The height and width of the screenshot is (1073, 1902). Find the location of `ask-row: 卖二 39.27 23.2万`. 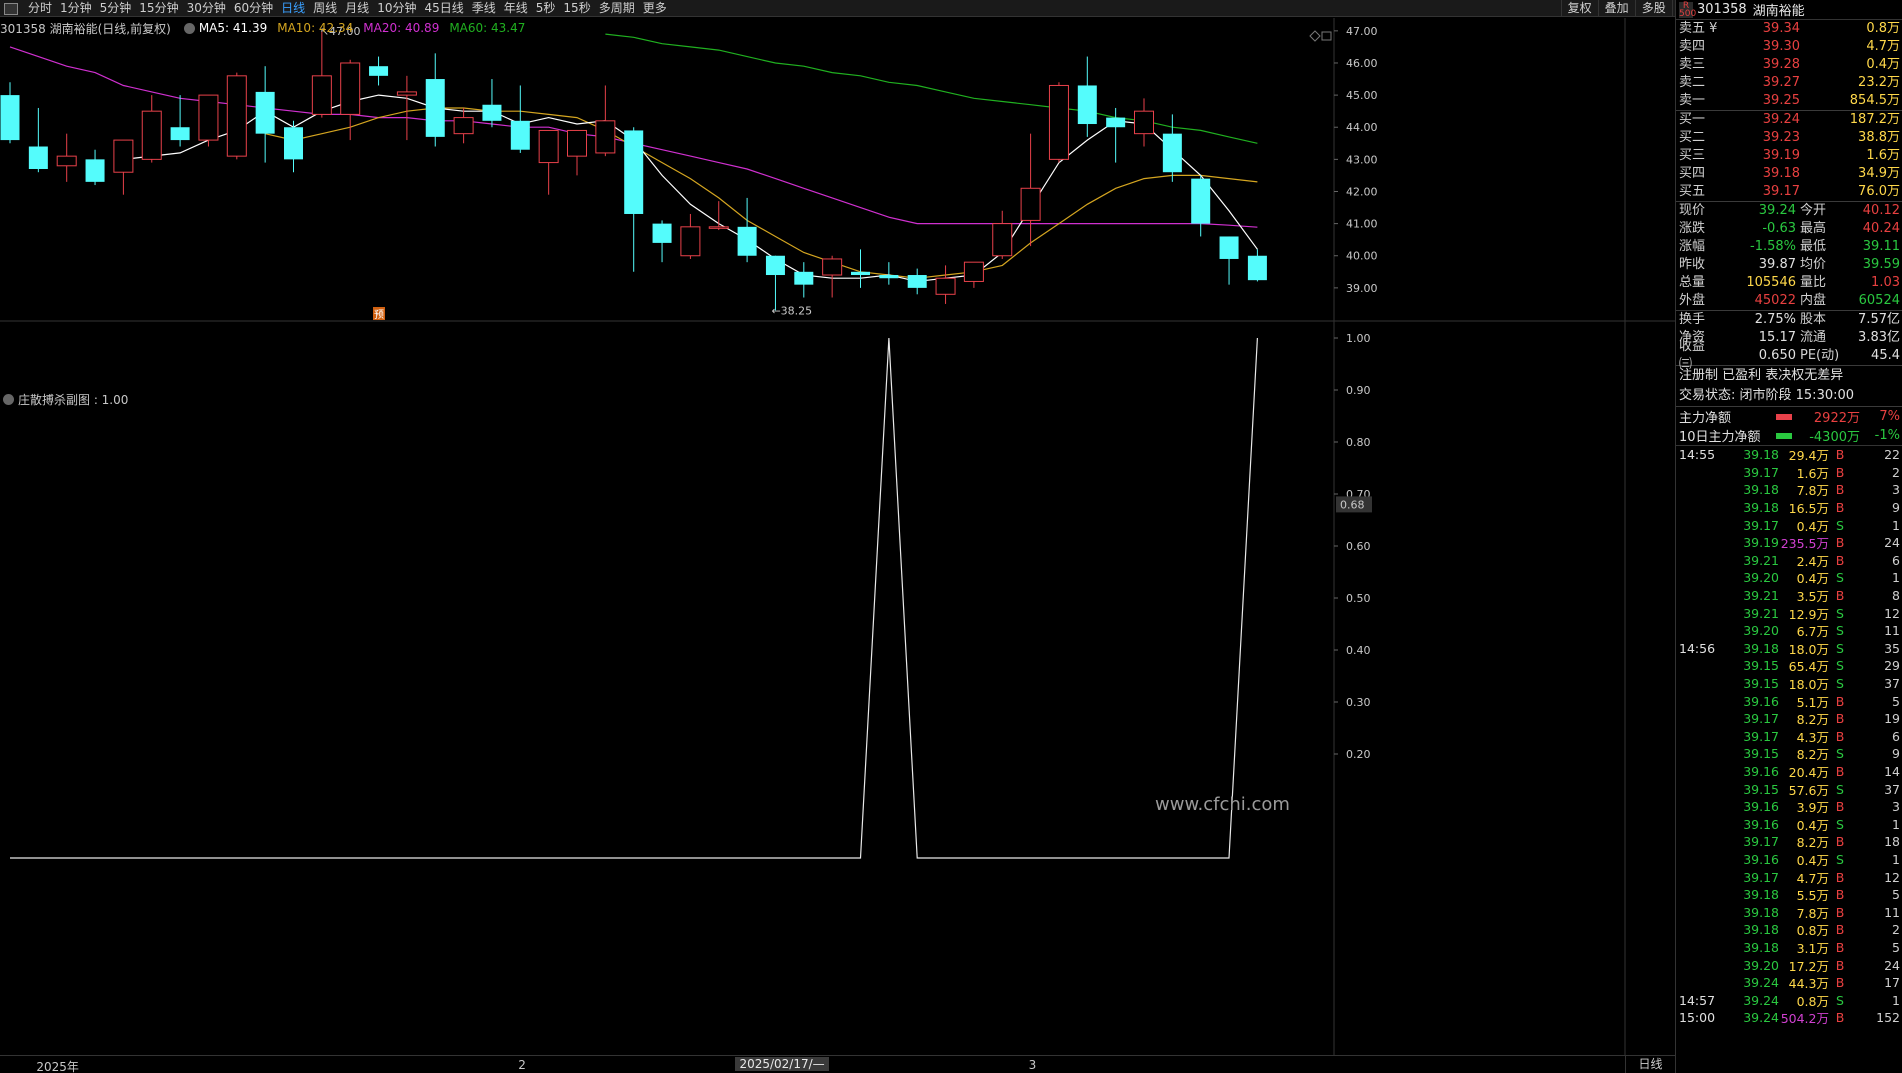

ask-row: 卖二 39.27 23.2万 is located at coordinates (1789, 83).